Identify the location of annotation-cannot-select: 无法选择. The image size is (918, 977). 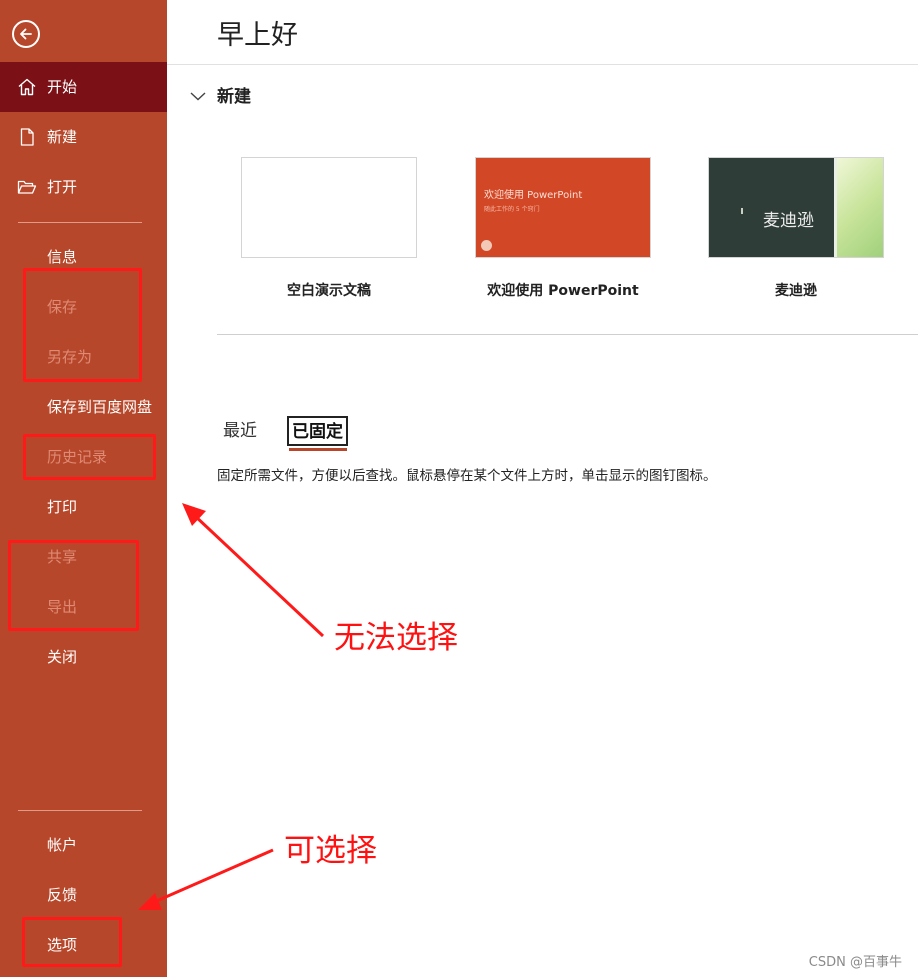
(396, 638).